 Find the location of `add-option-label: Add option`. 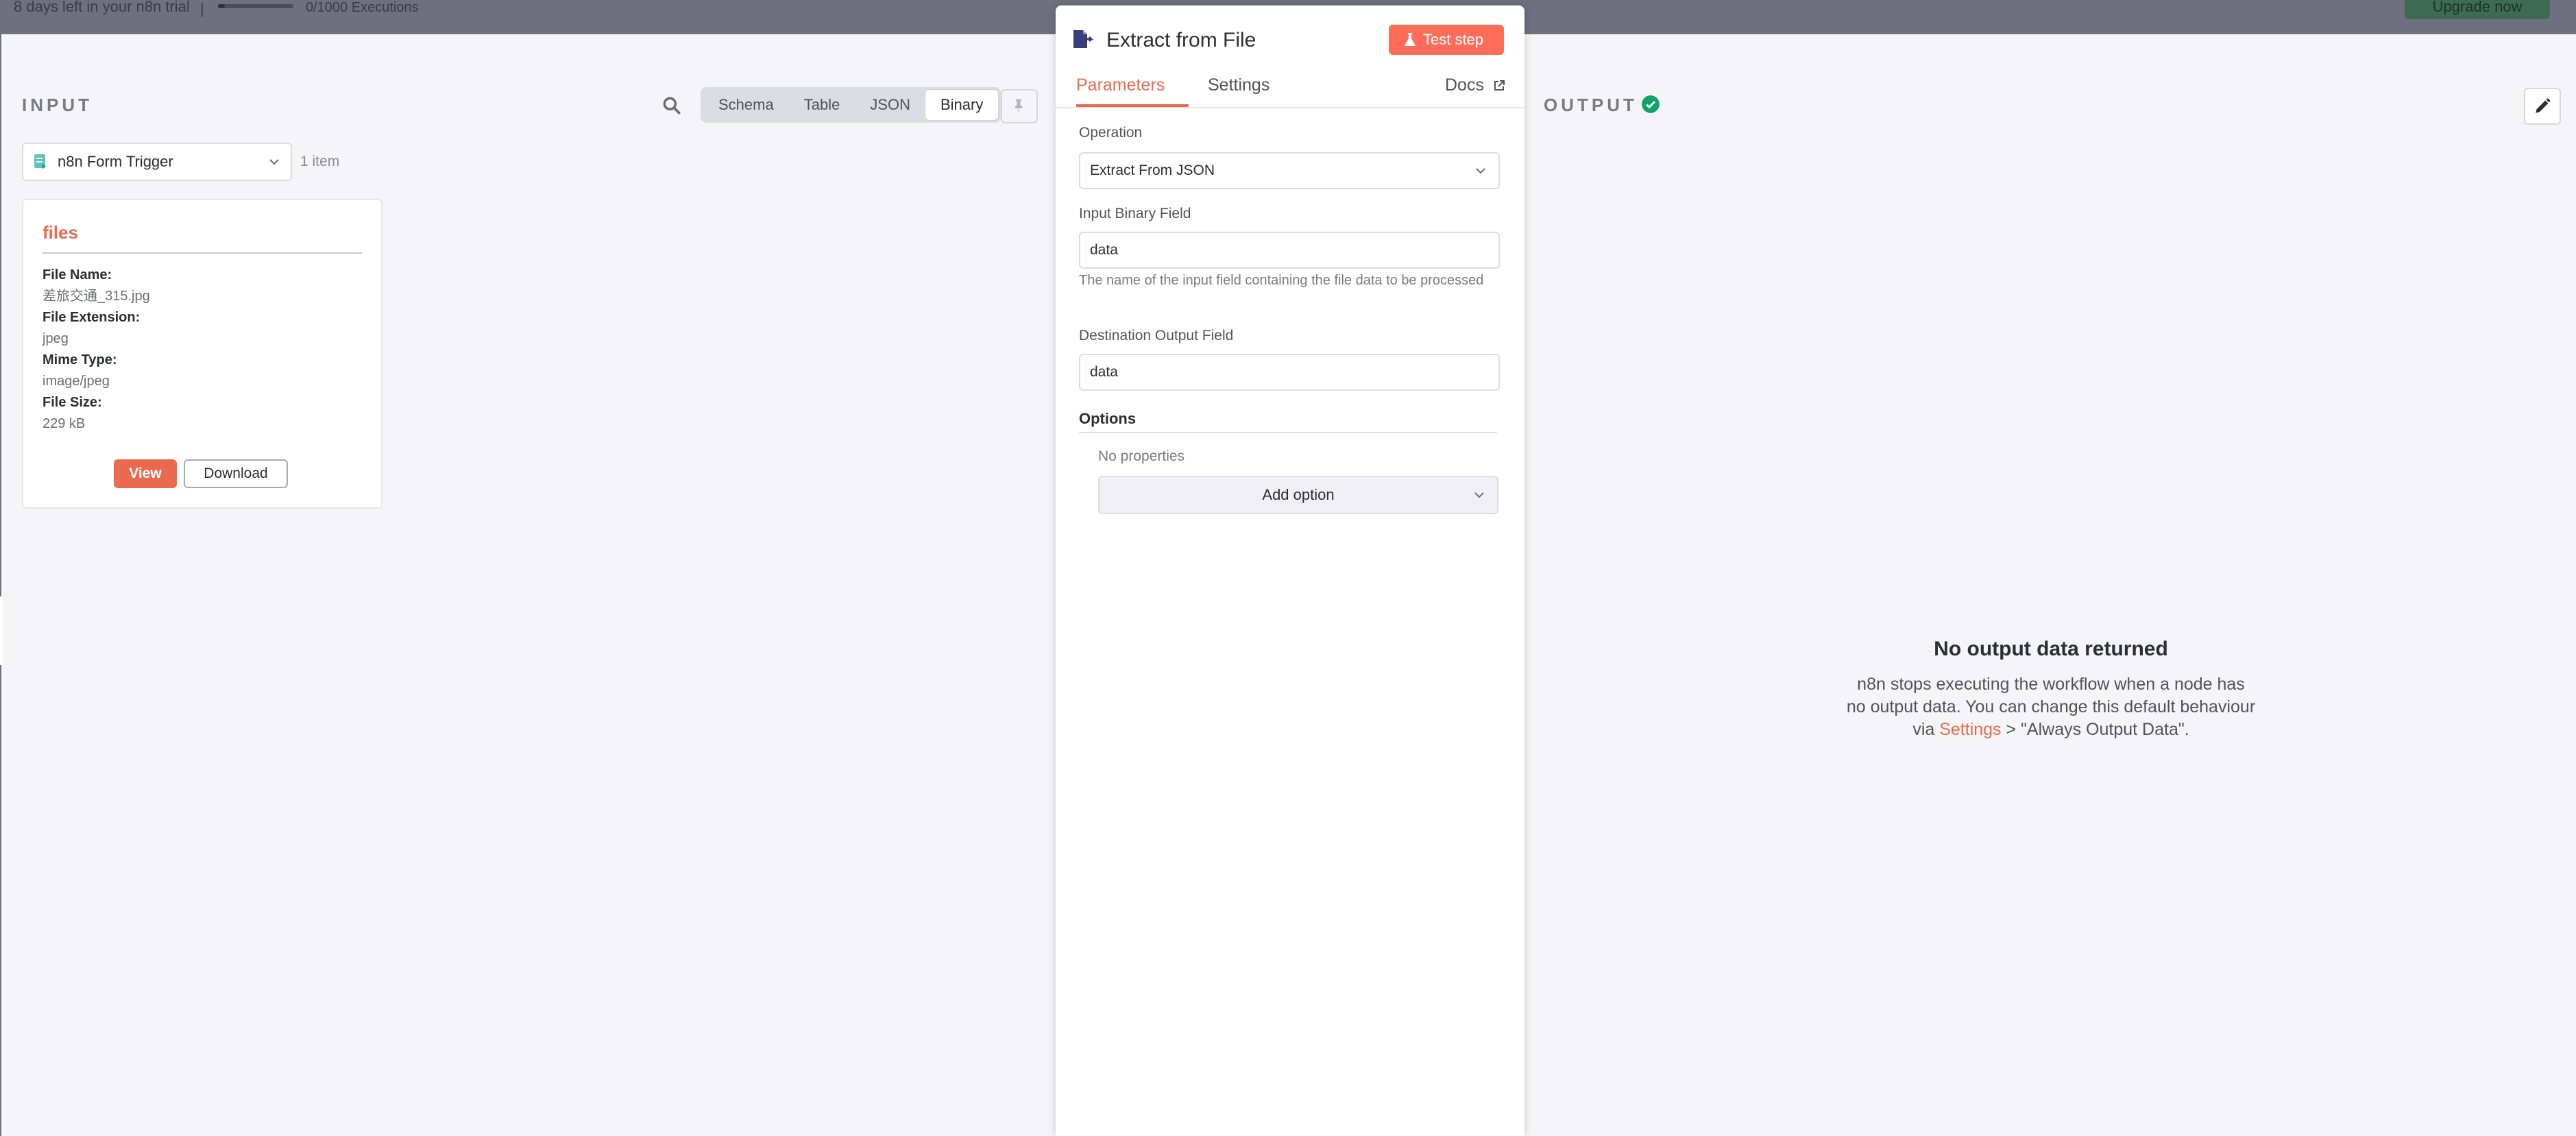

add-option-label: Add option is located at coordinates (1298, 494).